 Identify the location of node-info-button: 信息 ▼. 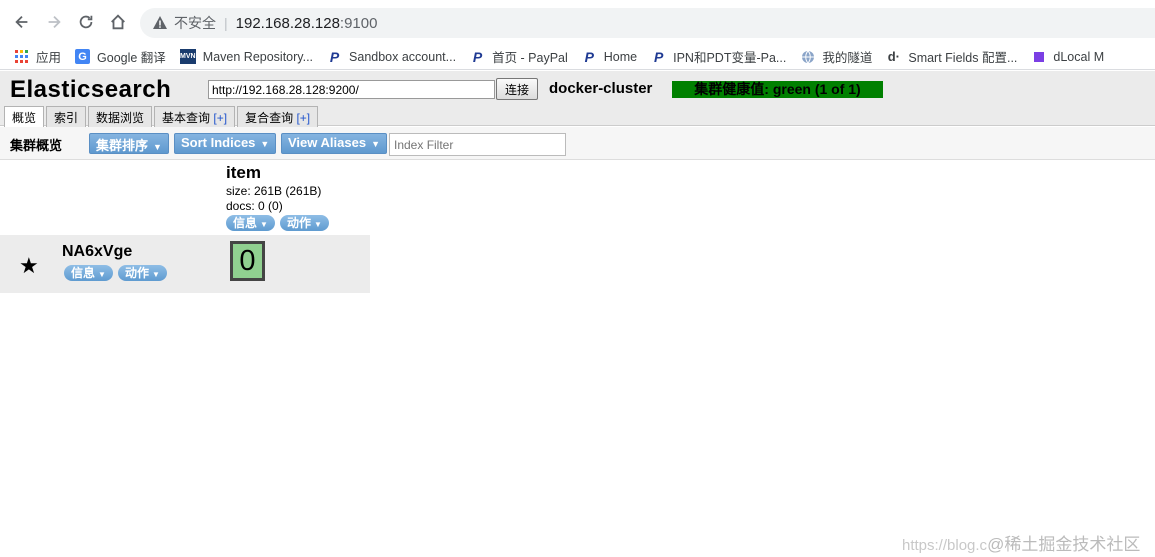
(88, 273).